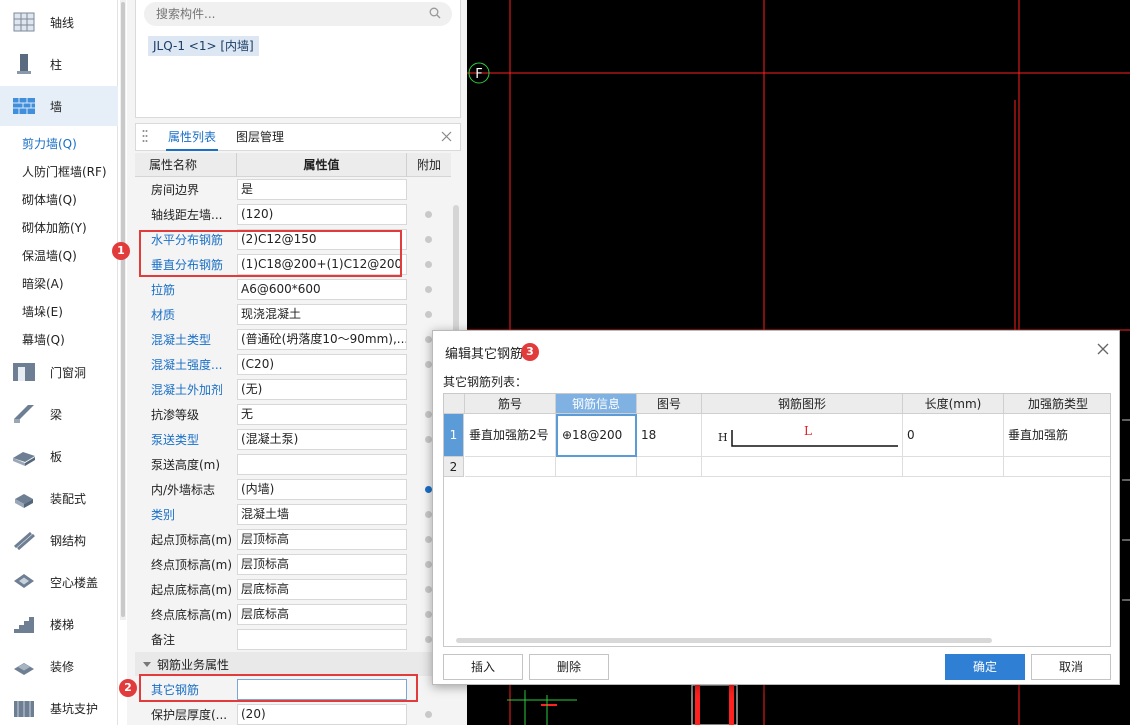 The width and height of the screenshot is (1130, 725). I want to click on cell-rebar-info, so click(596, 467).